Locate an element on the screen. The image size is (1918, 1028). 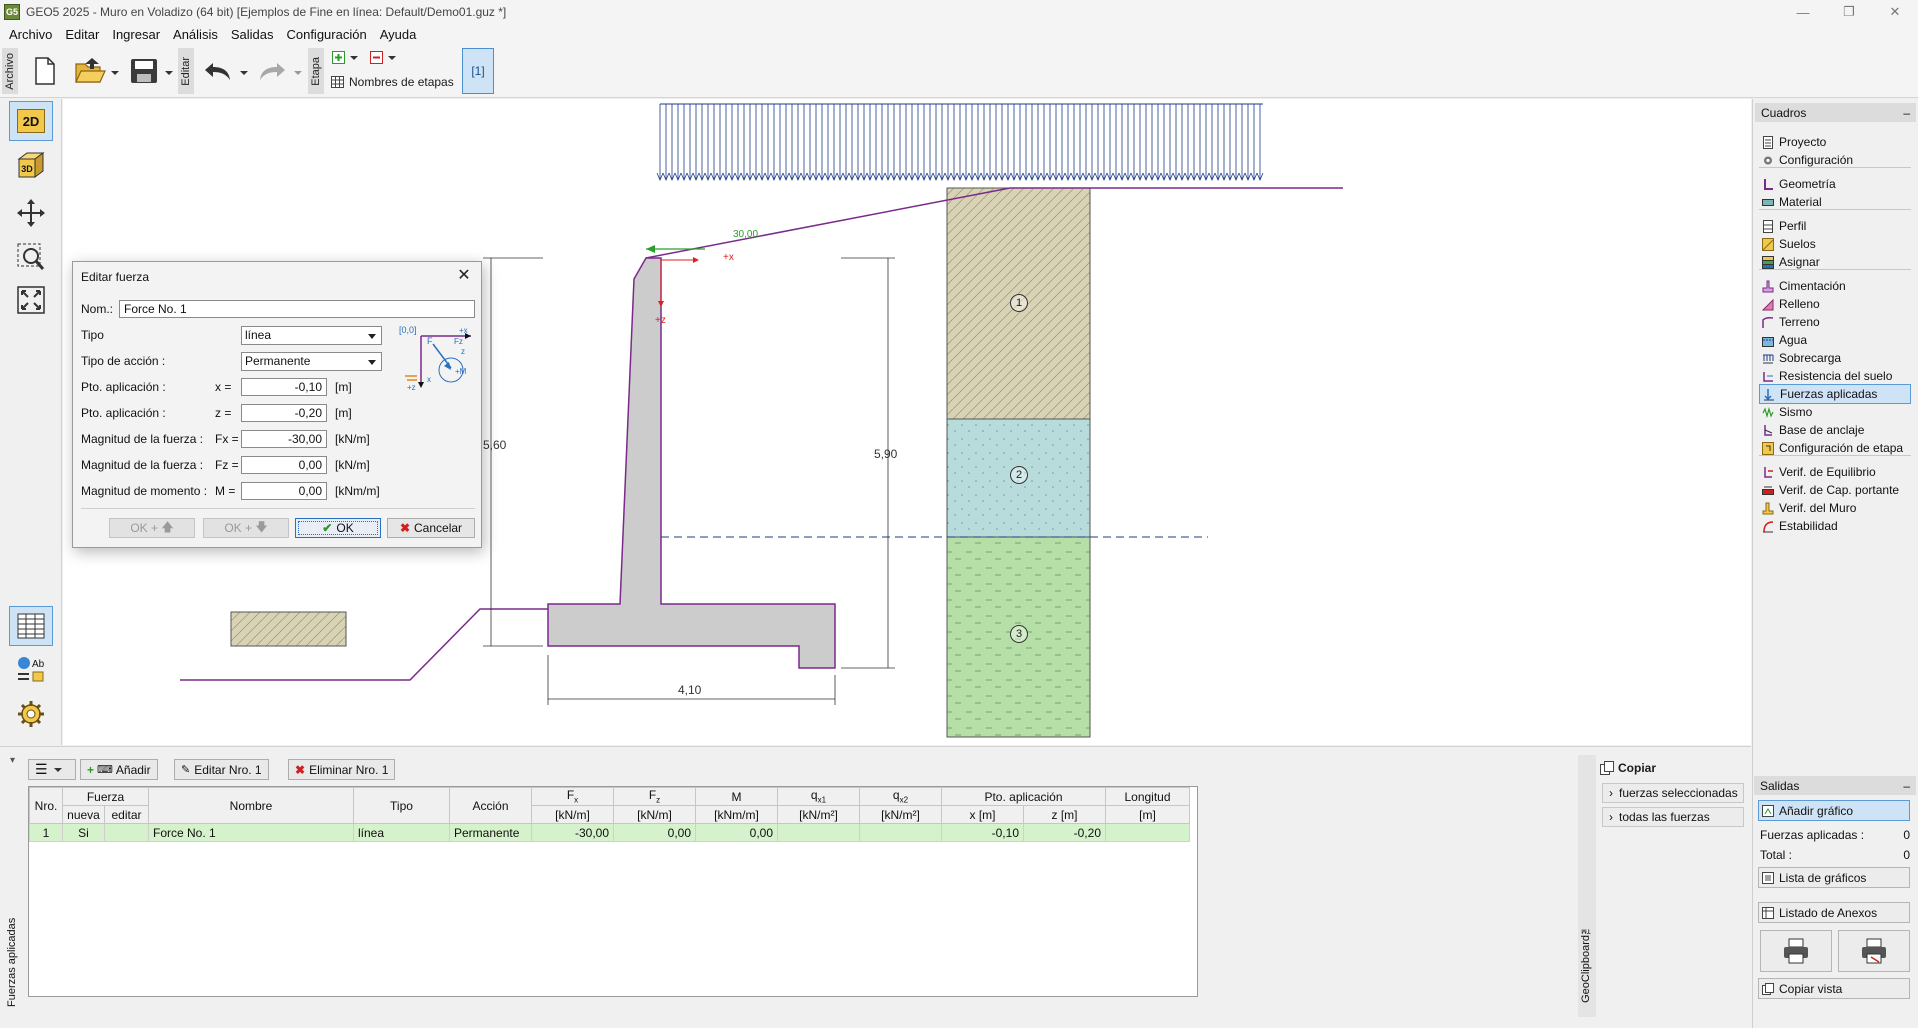
frame-item-material: Material is located at coordinates (1835, 202).